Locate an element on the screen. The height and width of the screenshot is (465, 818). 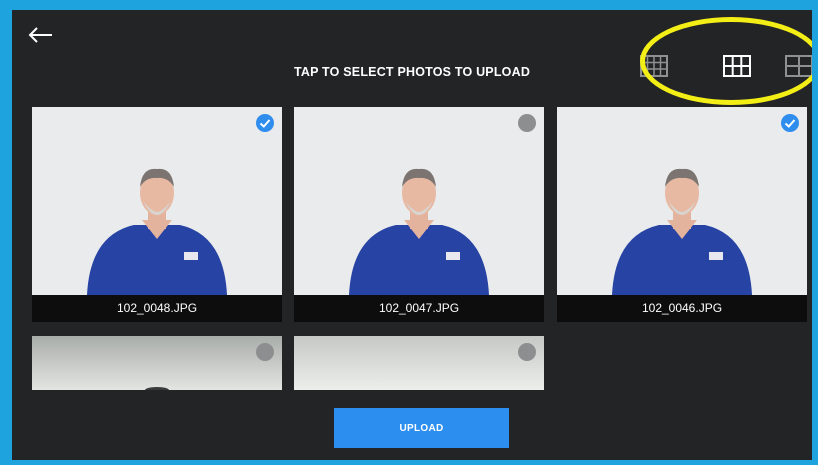
page-title: TAP TO SELECT PHOTOS TO UPLOAD is located at coordinates (412, 72).